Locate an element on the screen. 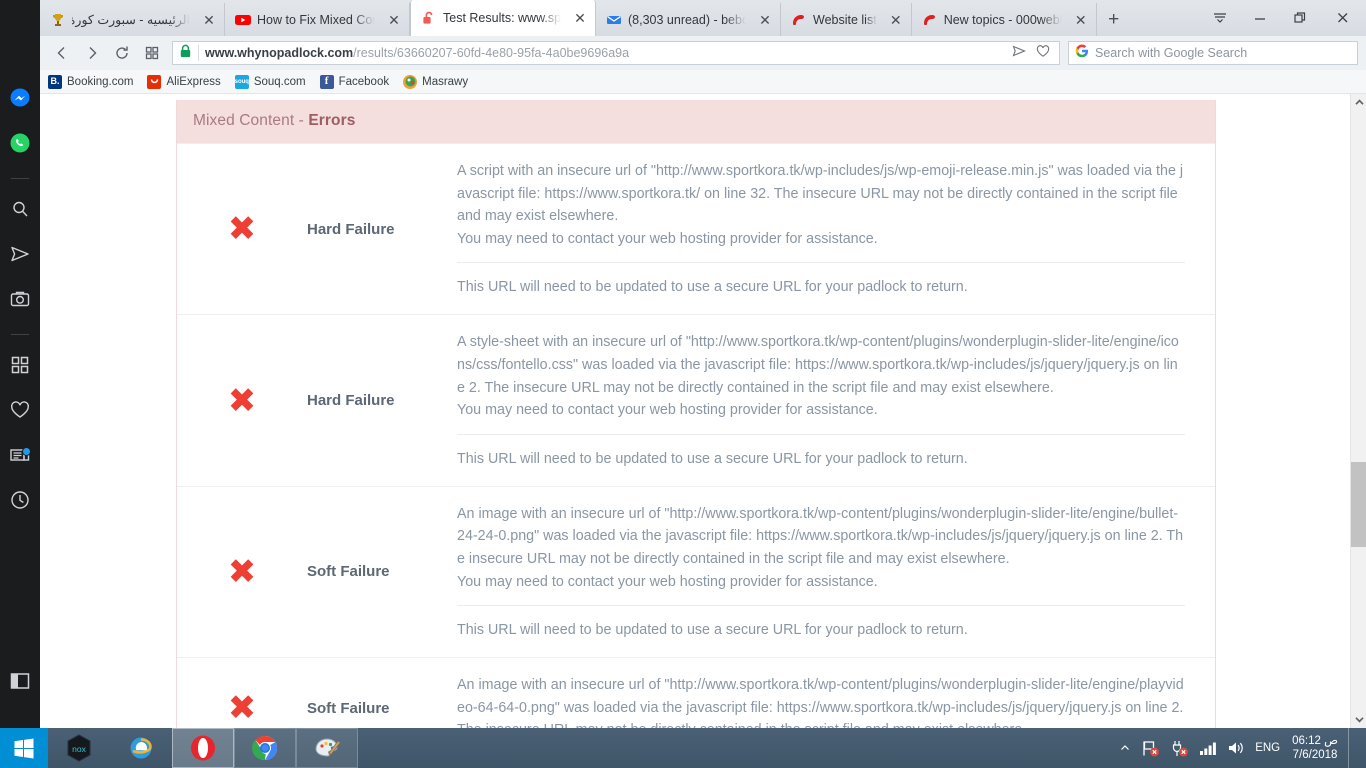 This screenshot has width=1366, height=768. send-icon is located at coordinates (1019, 53).